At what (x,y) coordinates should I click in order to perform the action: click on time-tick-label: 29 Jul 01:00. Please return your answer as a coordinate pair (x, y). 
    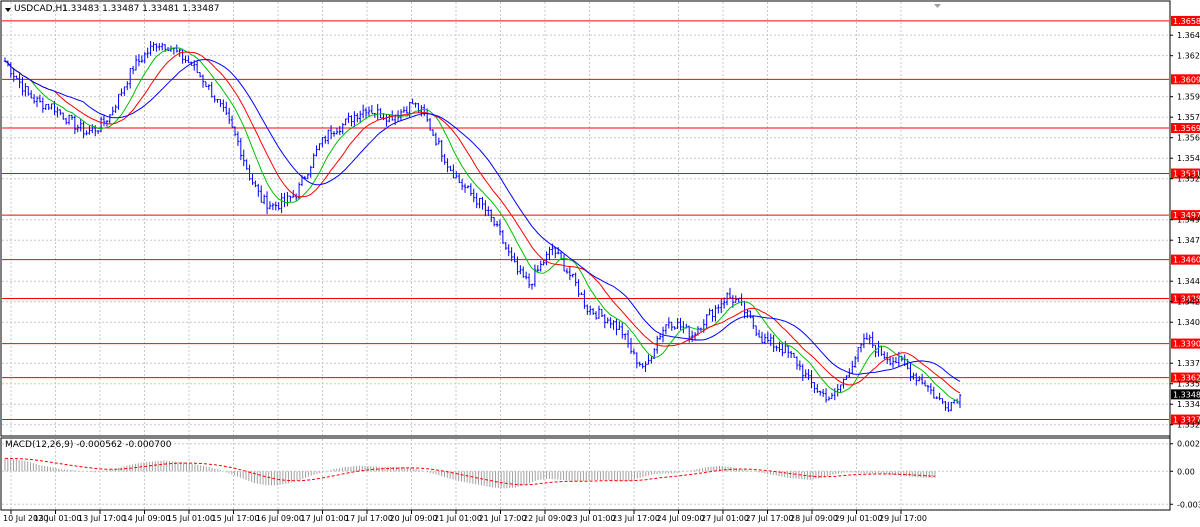
    Looking at the image, I should click on (859, 518).